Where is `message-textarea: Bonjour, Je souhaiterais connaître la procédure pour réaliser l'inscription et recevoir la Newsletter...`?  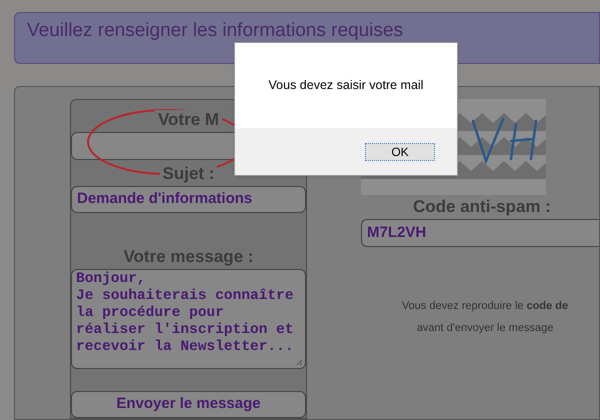
message-textarea: Bonjour, Je souhaiterais connaître la procédure pour réaliser l'inscription et recevoir la Newsletter... is located at coordinates (188, 319).